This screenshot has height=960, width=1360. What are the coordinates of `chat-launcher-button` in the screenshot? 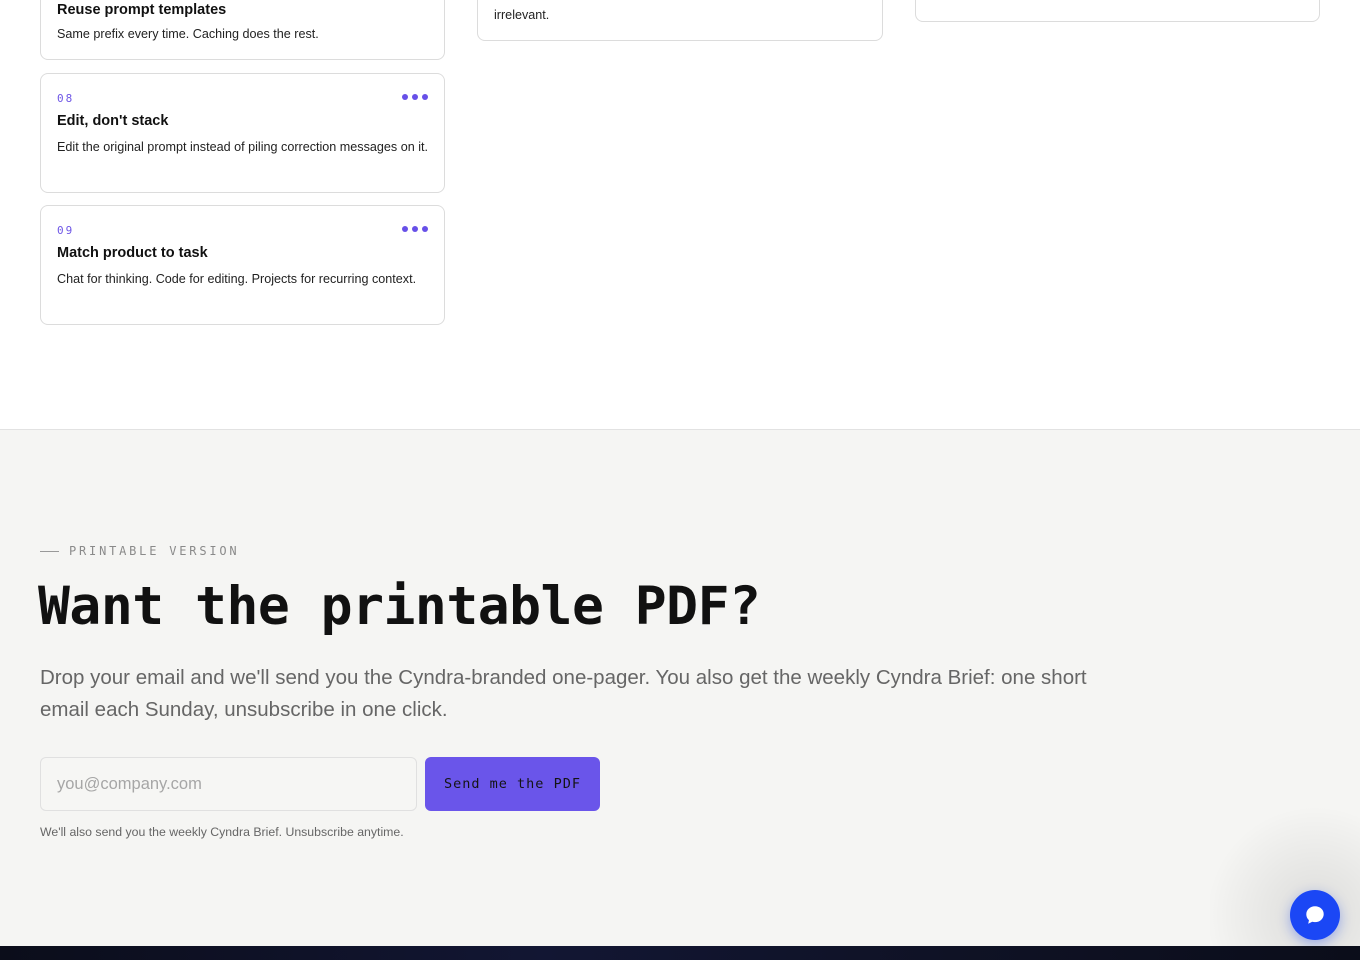 It's located at (1315, 915).